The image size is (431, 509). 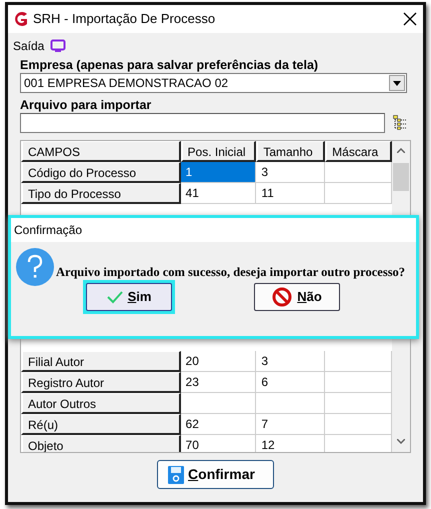 What do you see at coordinates (28, 46) in the screenshot?
I see `menu-item: Saída` at bounding box center [28, 46].